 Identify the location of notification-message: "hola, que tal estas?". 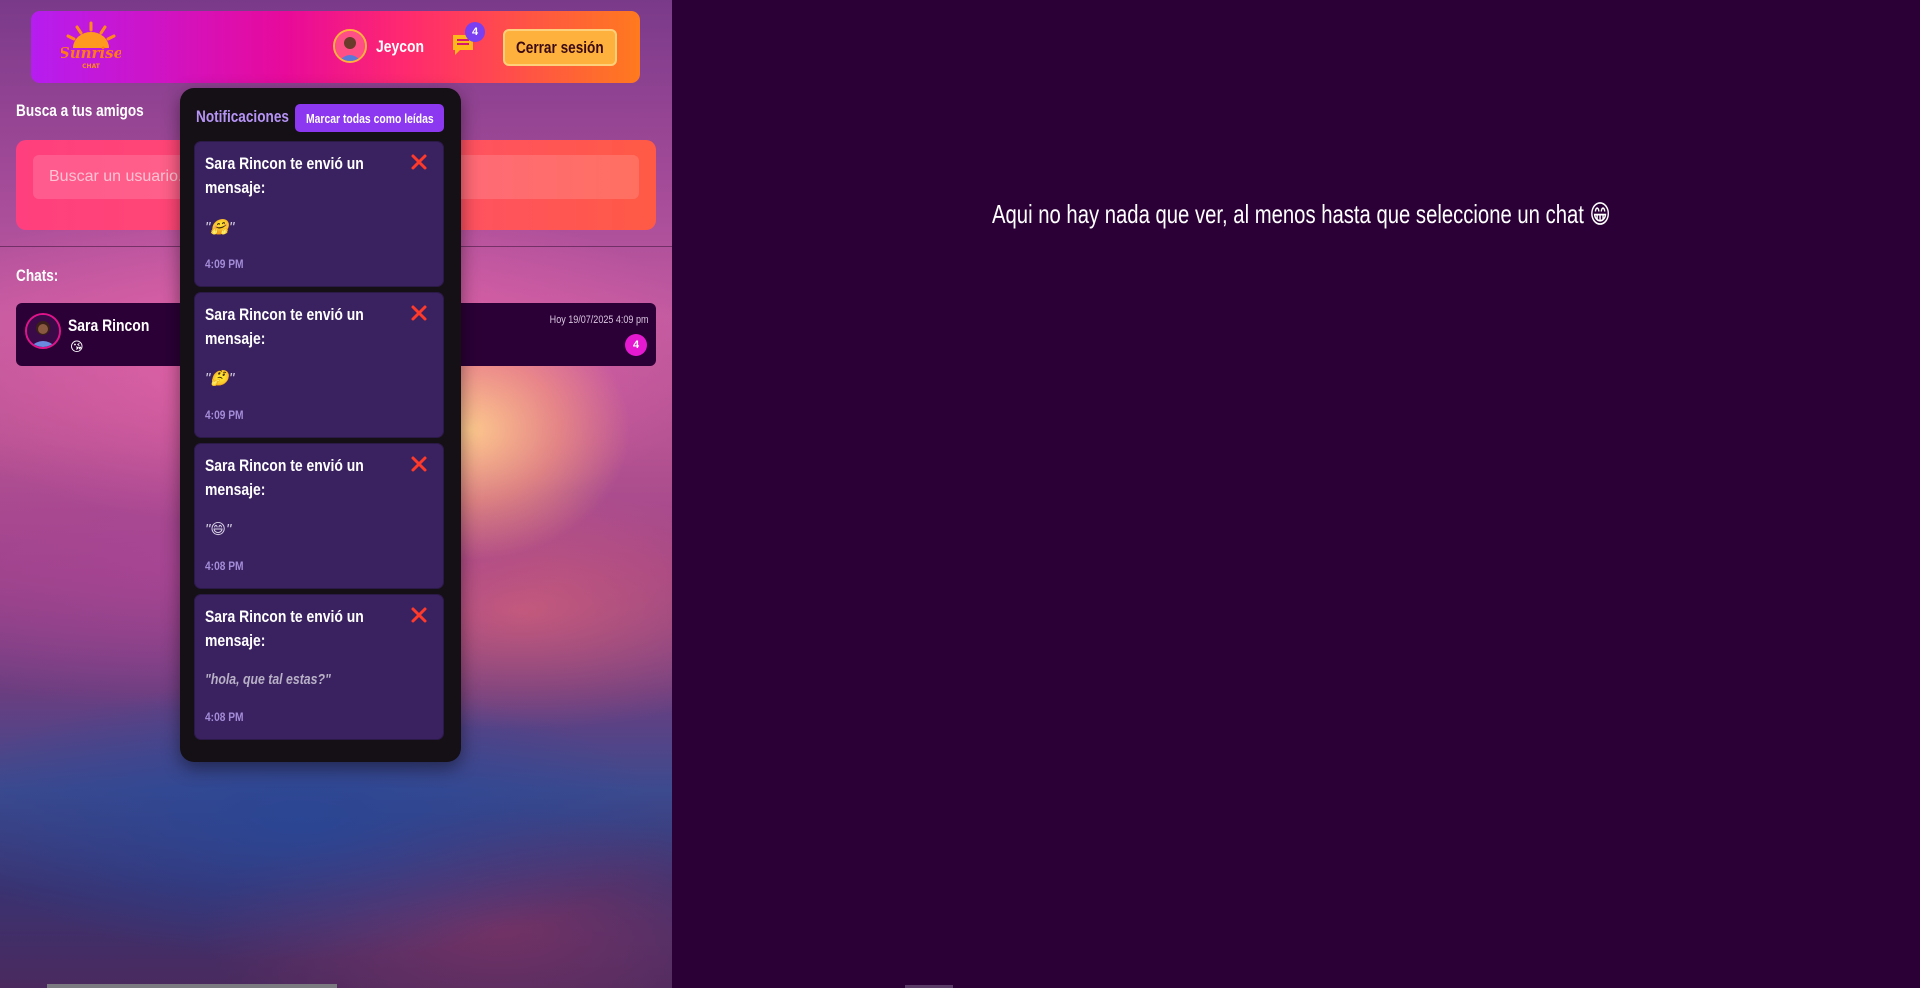
(268, 679).